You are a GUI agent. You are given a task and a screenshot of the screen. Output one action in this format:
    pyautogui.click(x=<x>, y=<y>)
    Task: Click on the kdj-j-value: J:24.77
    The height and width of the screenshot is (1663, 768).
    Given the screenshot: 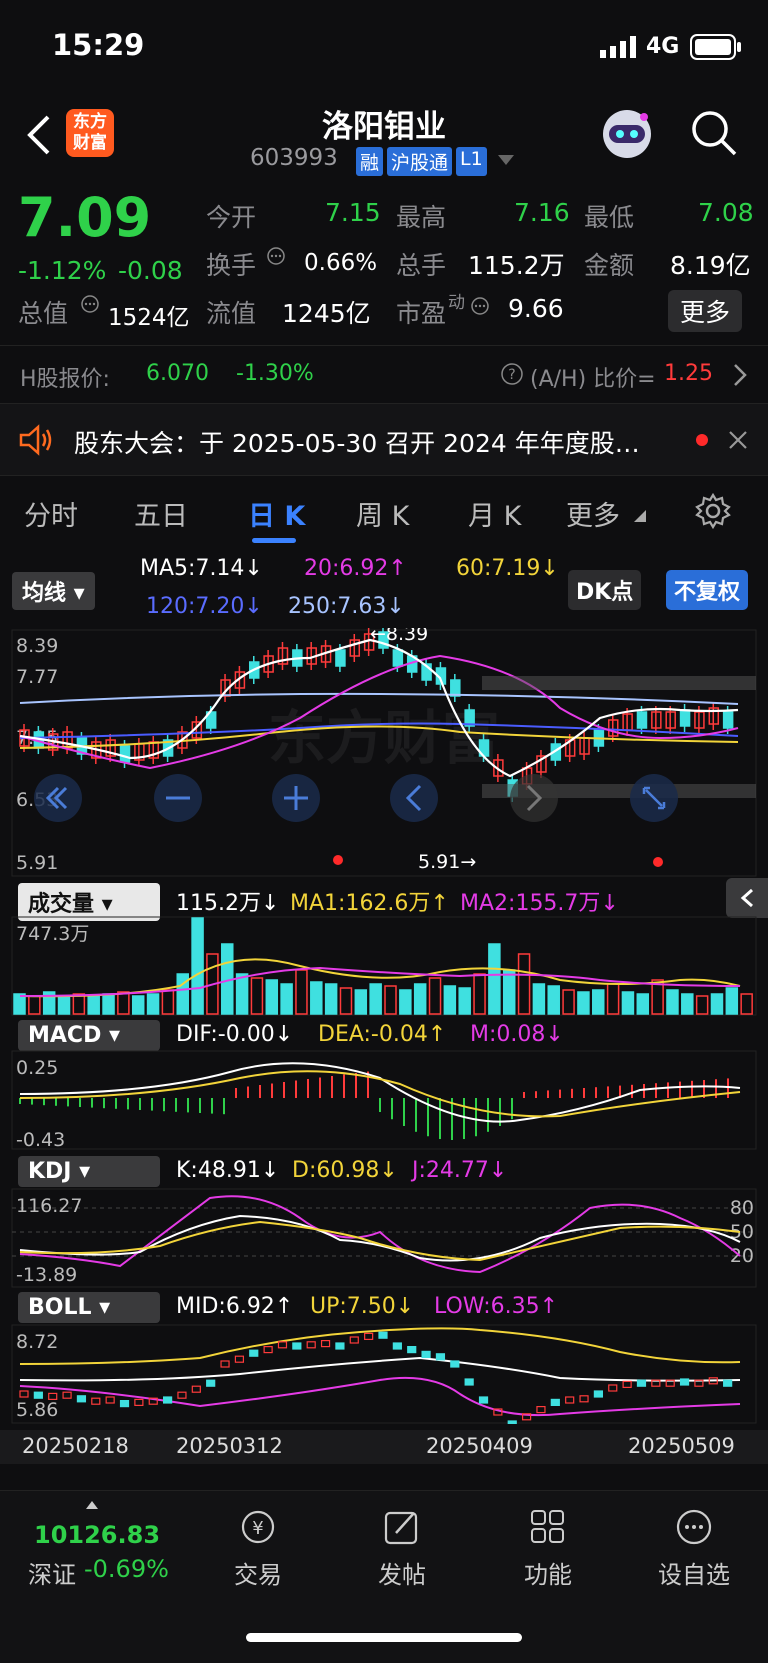 What is the action you would take?
    pyautogui.click(x=450, y=1170)
    